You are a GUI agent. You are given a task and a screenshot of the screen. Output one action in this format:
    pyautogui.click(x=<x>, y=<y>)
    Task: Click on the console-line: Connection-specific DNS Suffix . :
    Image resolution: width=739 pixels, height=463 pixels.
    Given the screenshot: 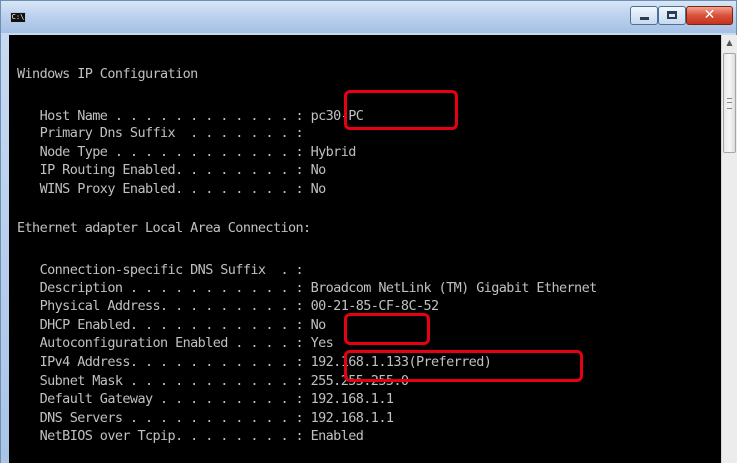 What is the action you would take?
    pyautogui.click(x=160, y=270)
    